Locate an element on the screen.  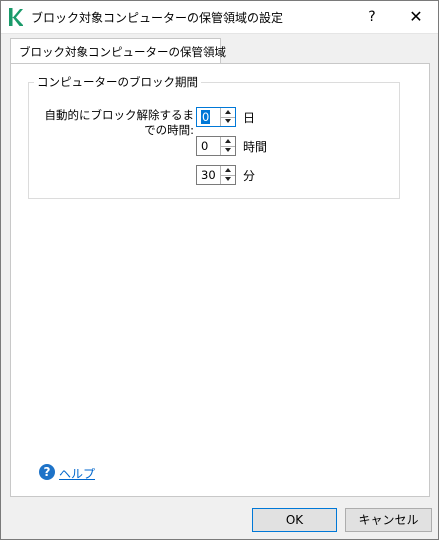
minutes-stepper: 30 is located at coordinates (216, 175).